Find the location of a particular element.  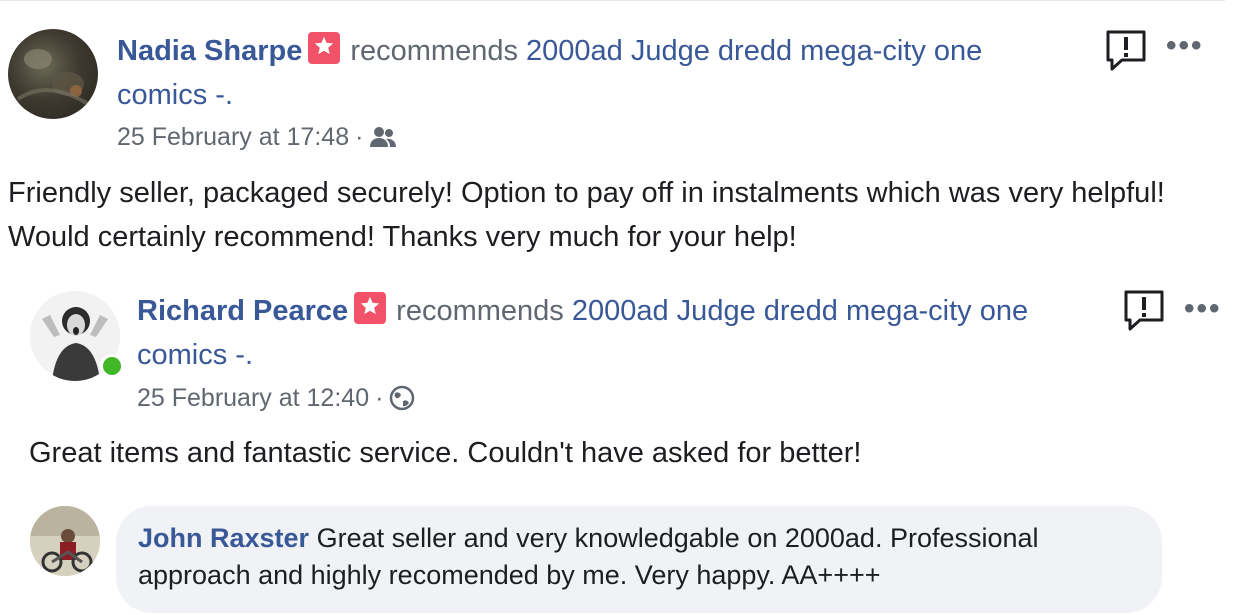

post-meta: 25 February at 17:48 · is located at coordinates (257, 139).